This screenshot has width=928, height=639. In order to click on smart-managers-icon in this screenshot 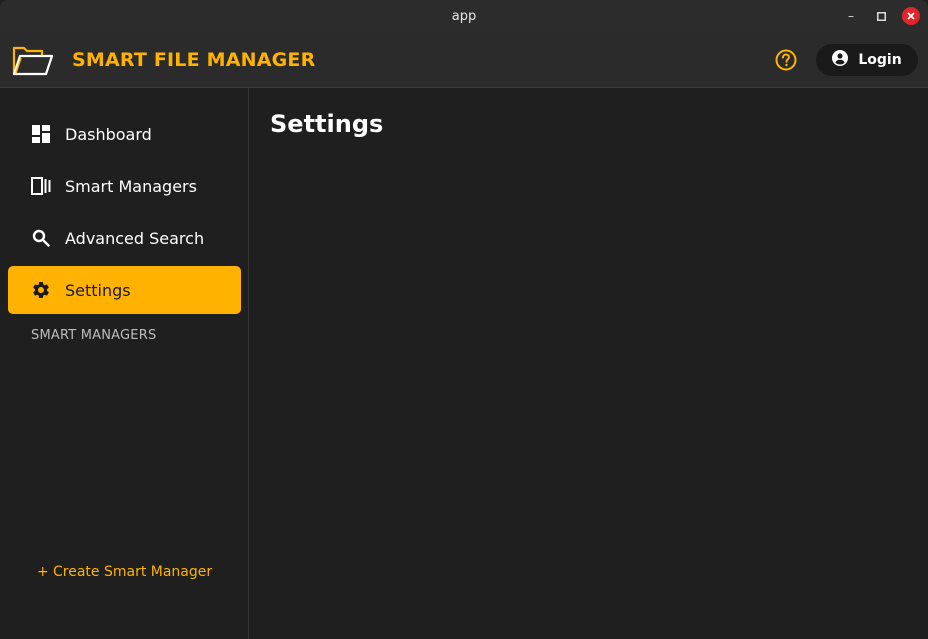, I will do `click(41, 186)`.